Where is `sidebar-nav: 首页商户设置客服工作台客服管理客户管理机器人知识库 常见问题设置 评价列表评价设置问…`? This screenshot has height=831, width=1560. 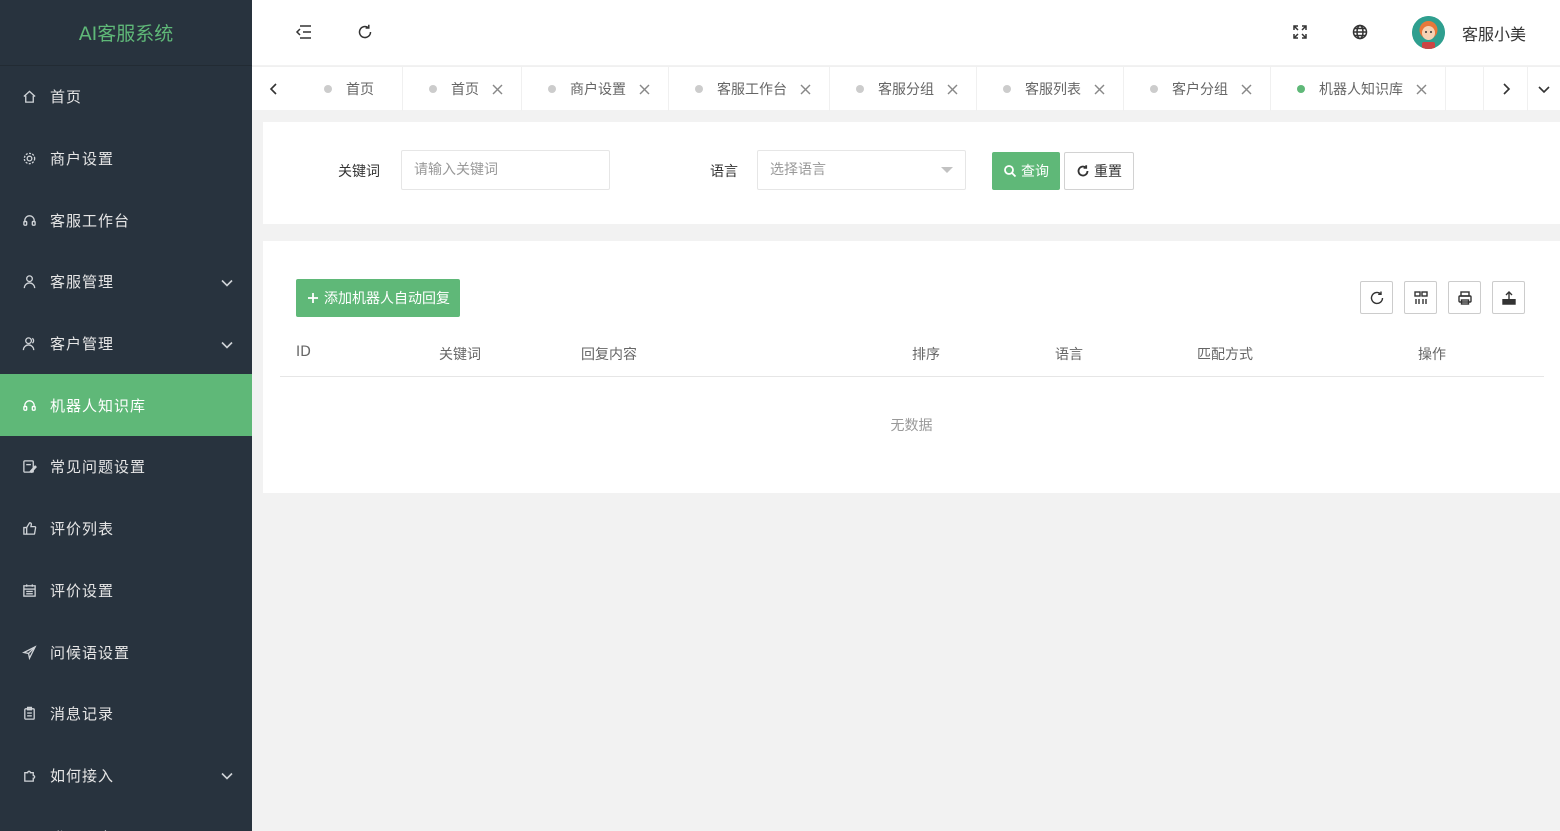 sidebar-nav: 首页商户设置客服工作台客服管理客户管理机器人知识库 常见问题设置 评价列表评价设置问… is located at coordinates (126, 448).